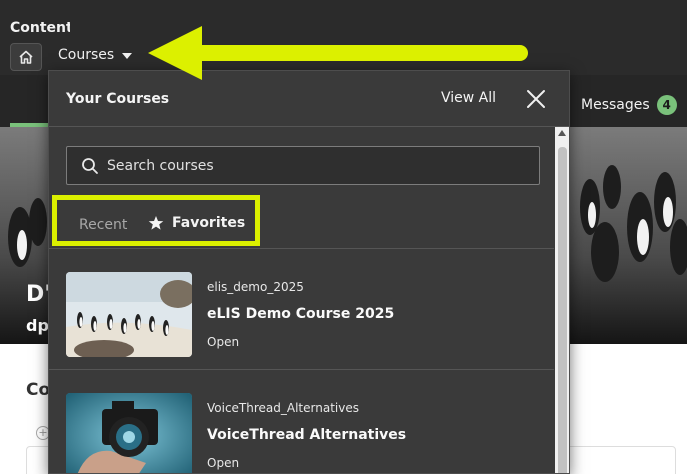 This screenshot has height=474, width=687. I want to click on messages-count-badge: 4, so click(666, 105).